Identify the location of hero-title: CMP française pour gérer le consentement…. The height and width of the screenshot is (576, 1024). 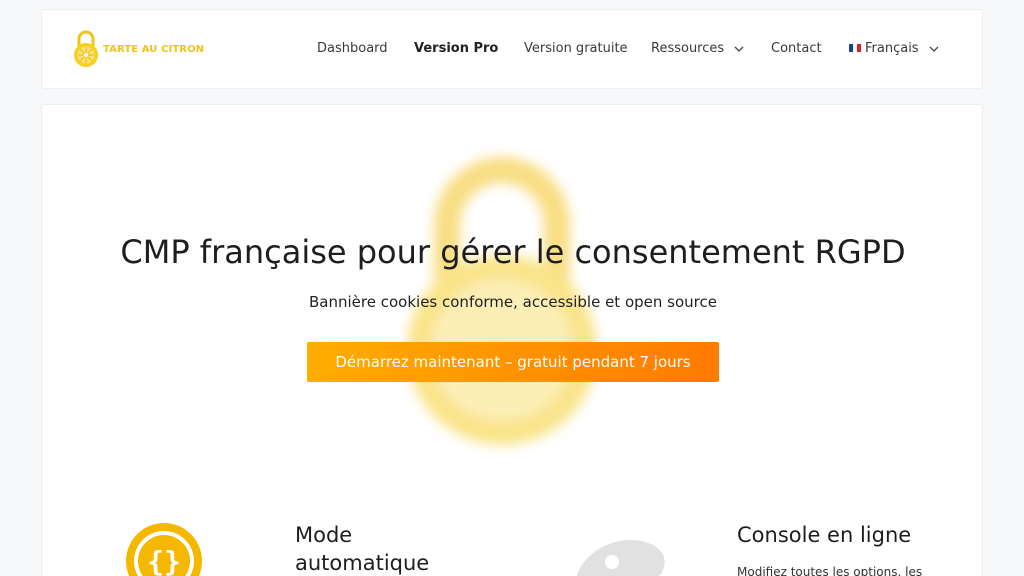
(513, 252).